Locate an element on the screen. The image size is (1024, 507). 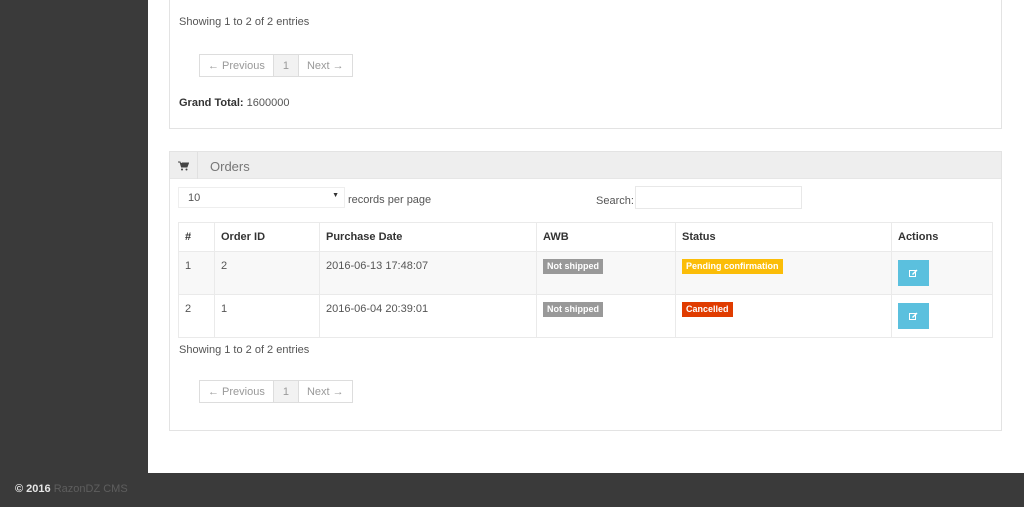
select-value: 10 is located at coordinates (194, 198).